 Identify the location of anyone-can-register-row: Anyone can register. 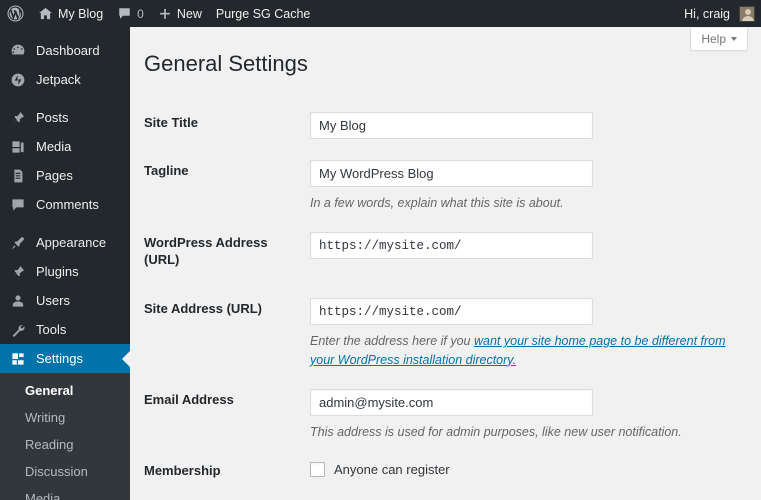
(530, 470).